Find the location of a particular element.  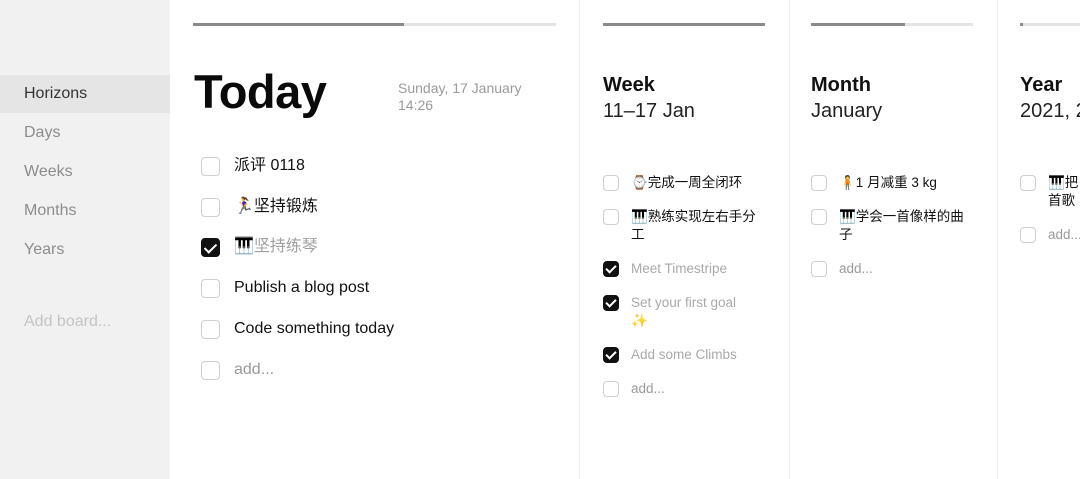

today-title: Today is located at coordinates (260, 91).